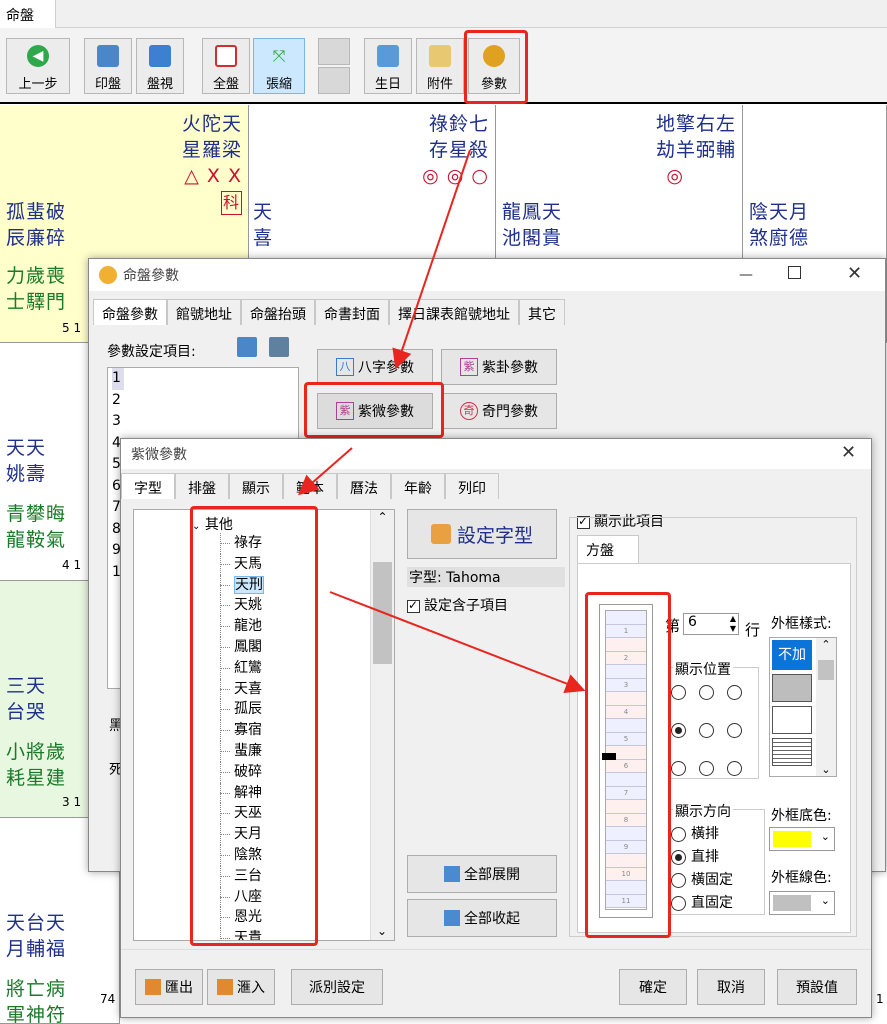 This screenshot has height=1024, width=887. What do you see at coordinates (457, 605) in the screenshot?
I see `set-children-checkbox: 設定含子項目` at bounding box center [457, 605].